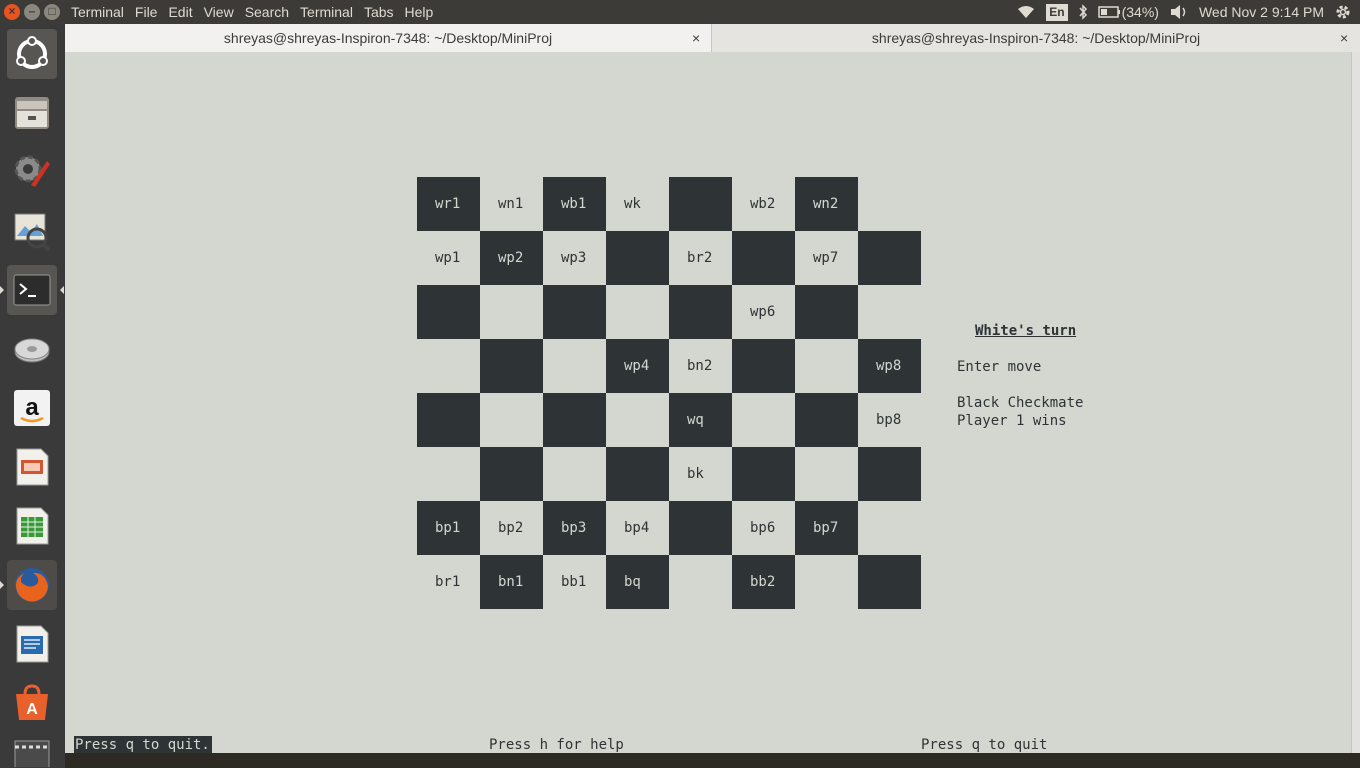 Image resolution: width=1360 pixels, height=768 pixels. Describe the element at coordinates (1026, 12) in the screenshot. I see `wifi-icon` at that location.